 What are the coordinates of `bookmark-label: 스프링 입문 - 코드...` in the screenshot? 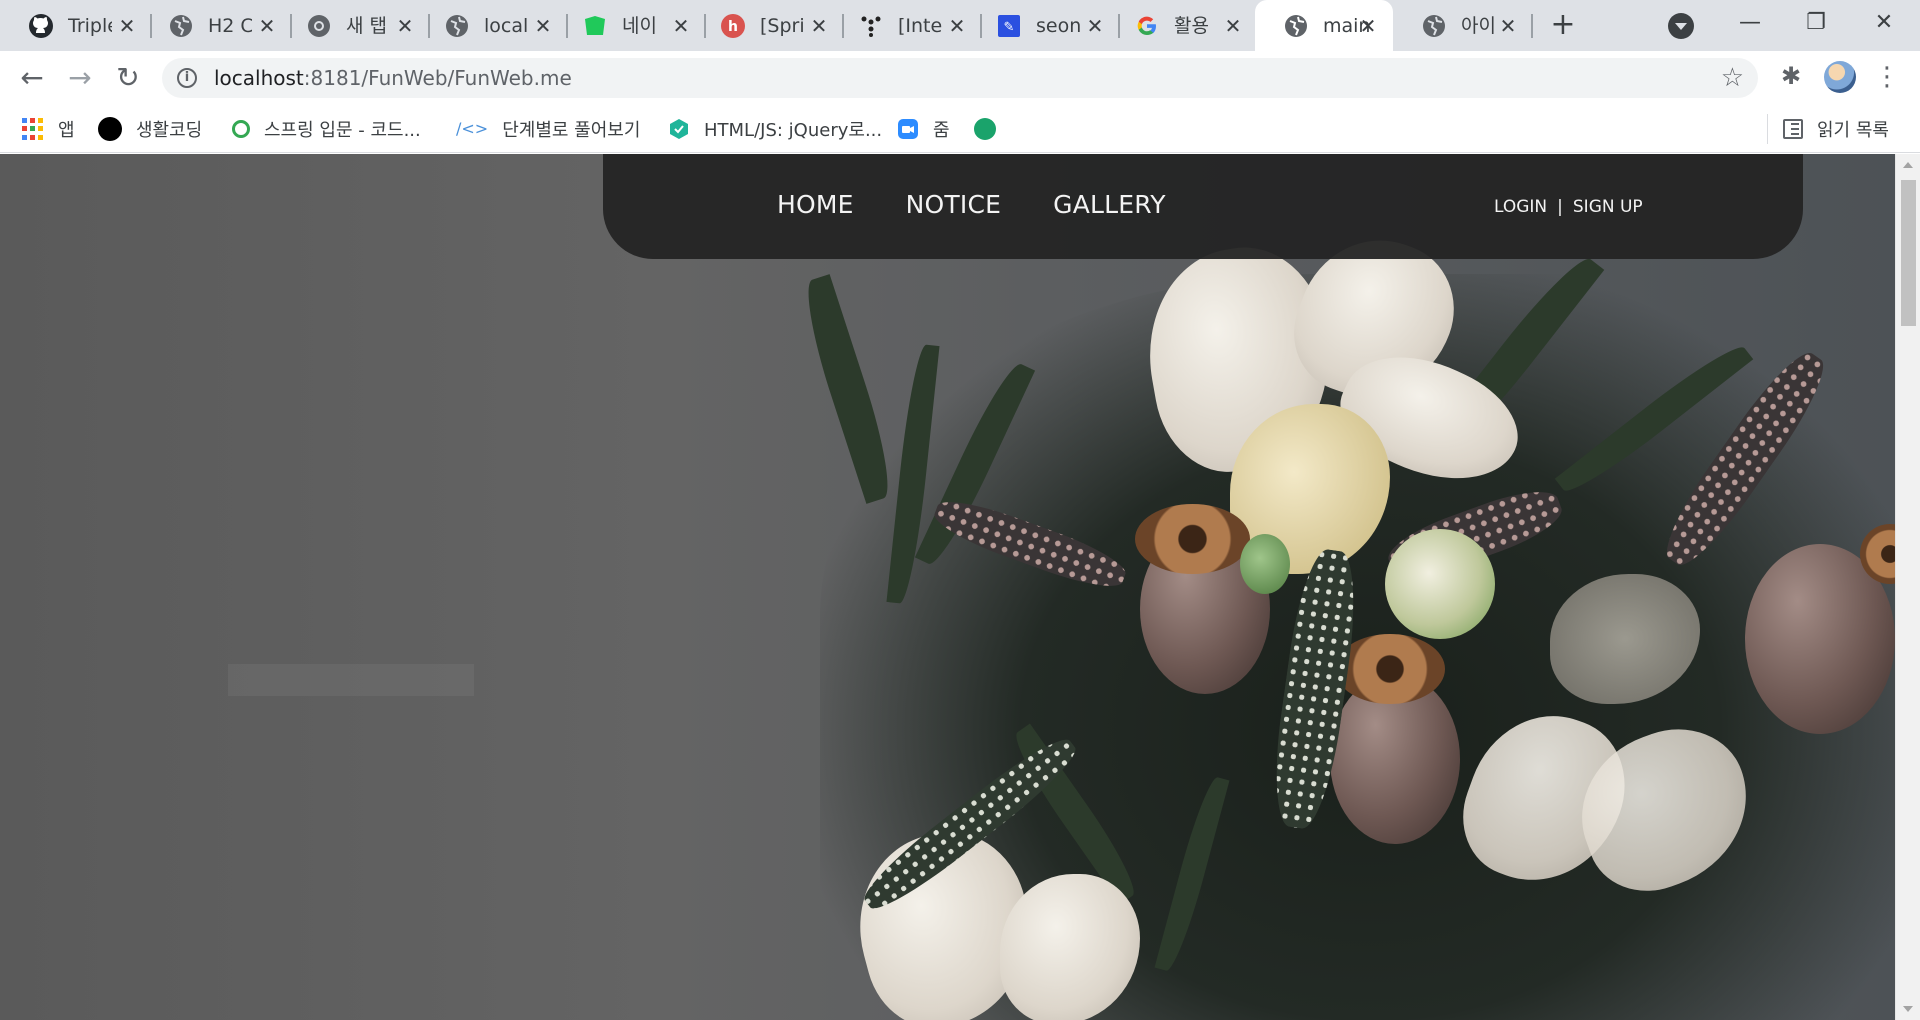 It's located at (342, 130).